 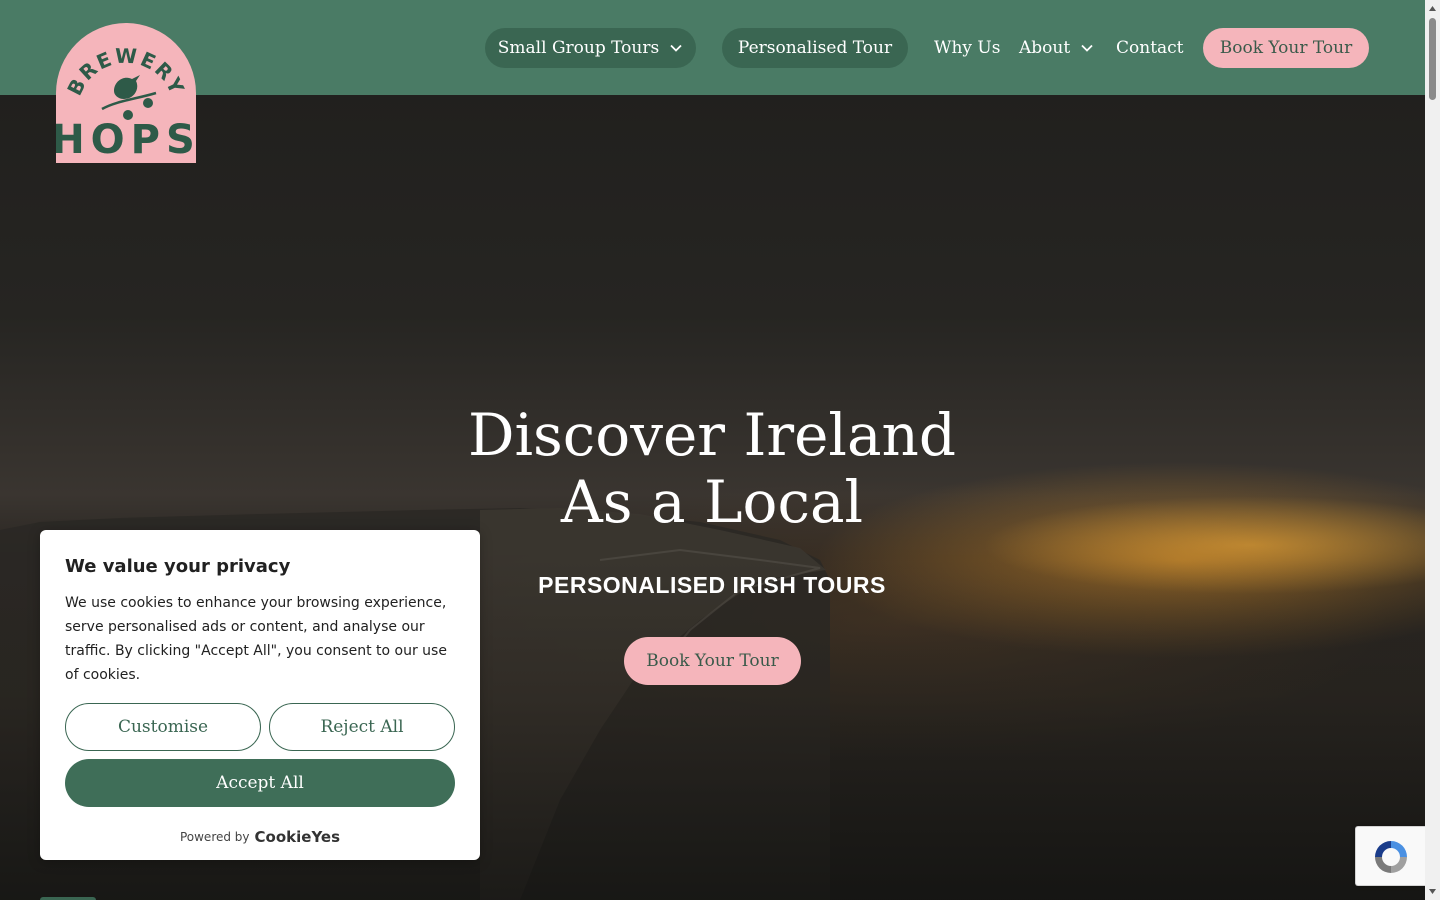 I want to click on hero-title: Discover Ireland As a Local, so click(x=712, y=469).